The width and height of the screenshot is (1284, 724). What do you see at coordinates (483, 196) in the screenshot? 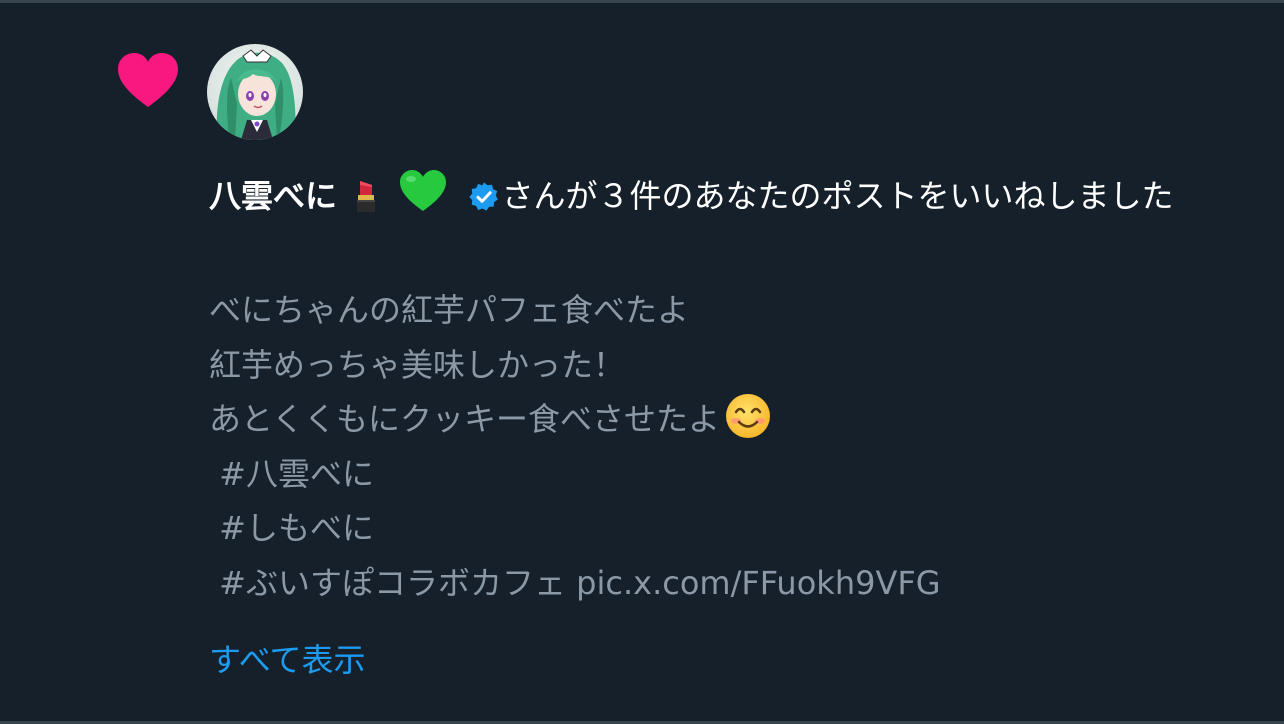
I see `verified-badge-icon` at bounding box center [483, 196].